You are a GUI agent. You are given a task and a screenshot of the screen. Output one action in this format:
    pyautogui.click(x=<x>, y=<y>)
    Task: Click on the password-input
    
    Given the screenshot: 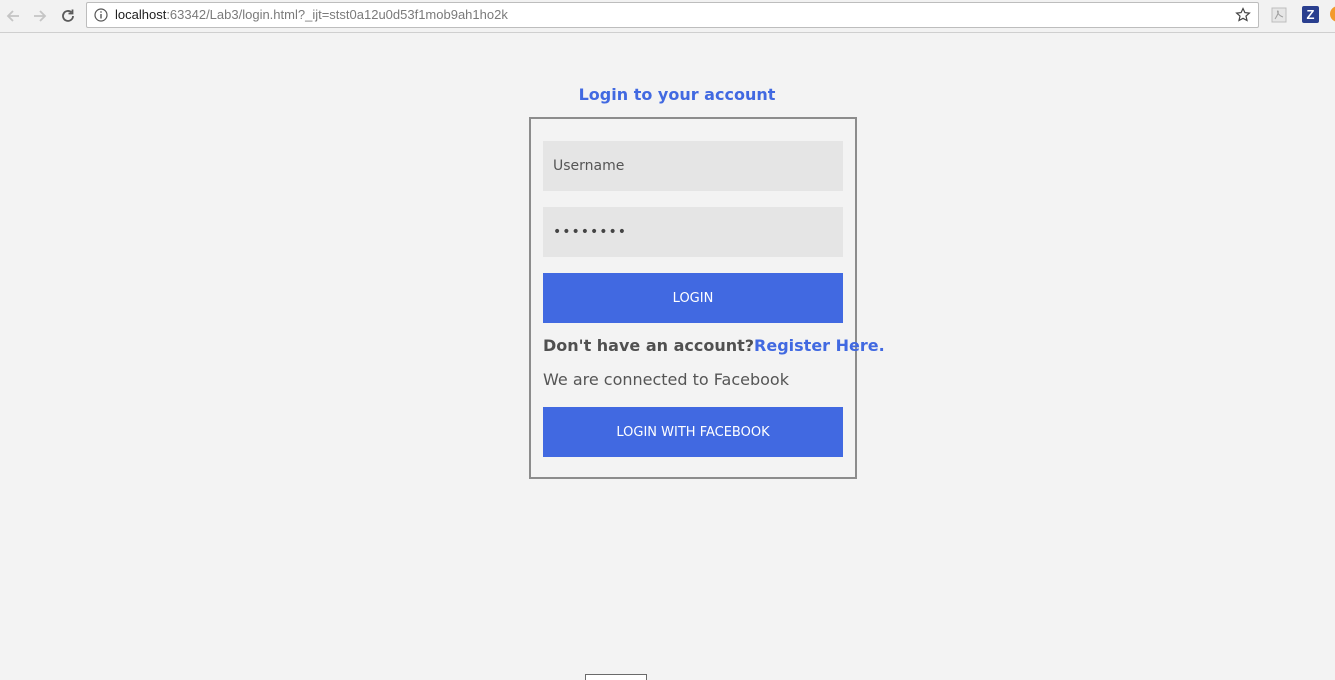 What is the action you would take?
    pyautogui.click(x=693, y=232)
    